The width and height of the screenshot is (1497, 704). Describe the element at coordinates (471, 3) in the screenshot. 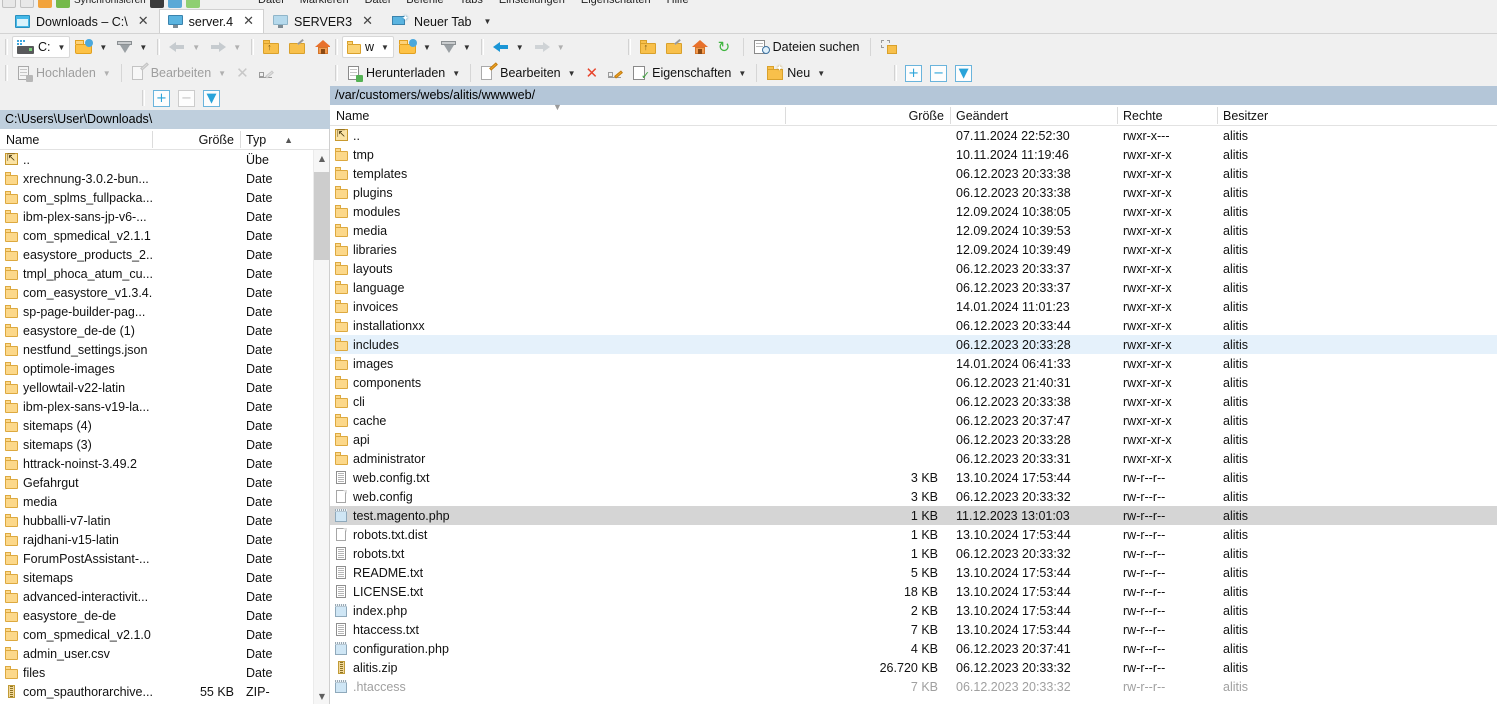

I see `menu-item-tabs: Tabs` at that location.